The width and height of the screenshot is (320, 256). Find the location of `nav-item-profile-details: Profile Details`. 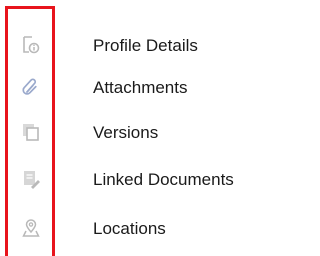

nav-item-profile-details: Profile Details is located at coordinates (146, 45).